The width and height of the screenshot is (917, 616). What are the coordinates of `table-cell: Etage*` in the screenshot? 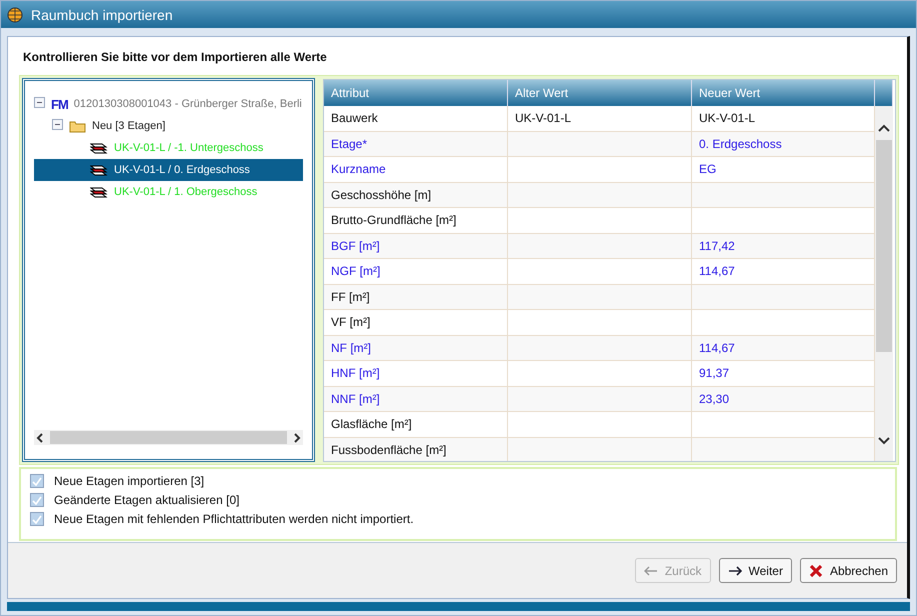 It's located at (416, 144).